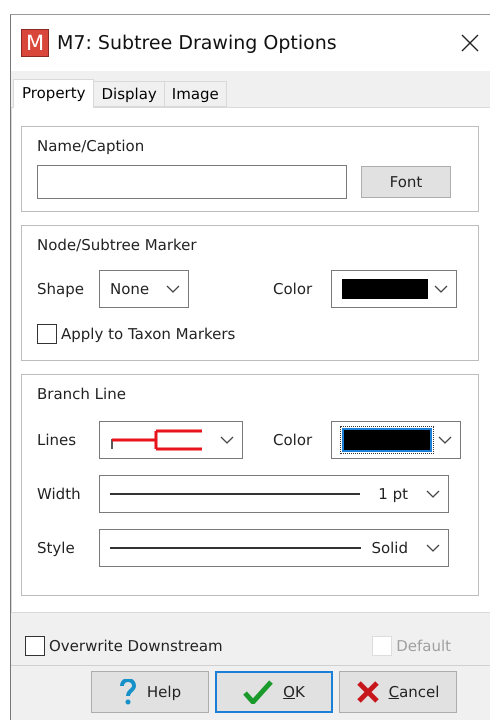 Image resolution: width=490 pixels, height=720 pixels. What do you see at coordinates (470, 43) in the screenshot?
I see `close-icon` at bounding box center [470, 43].